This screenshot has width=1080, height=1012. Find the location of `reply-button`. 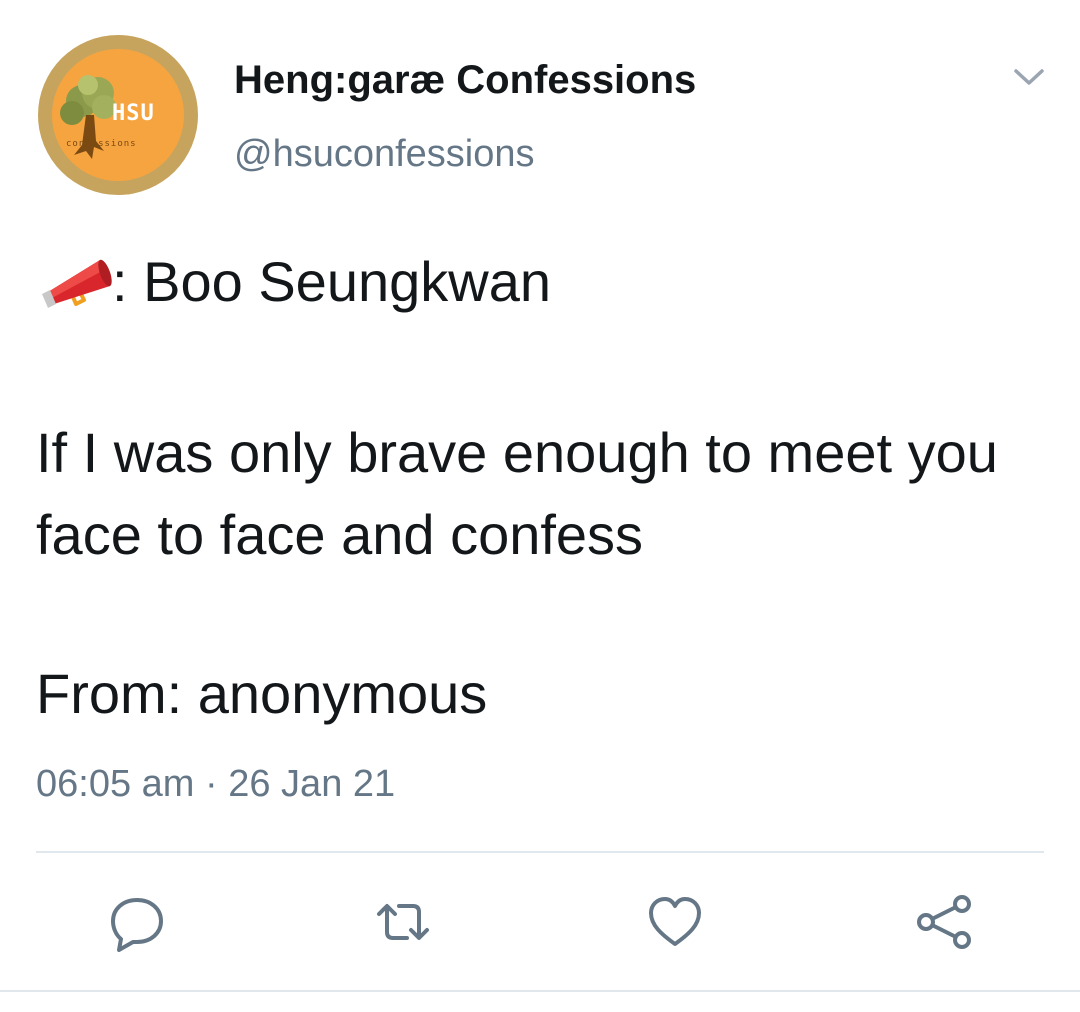

reply-button is located at coordinates (137, 922).